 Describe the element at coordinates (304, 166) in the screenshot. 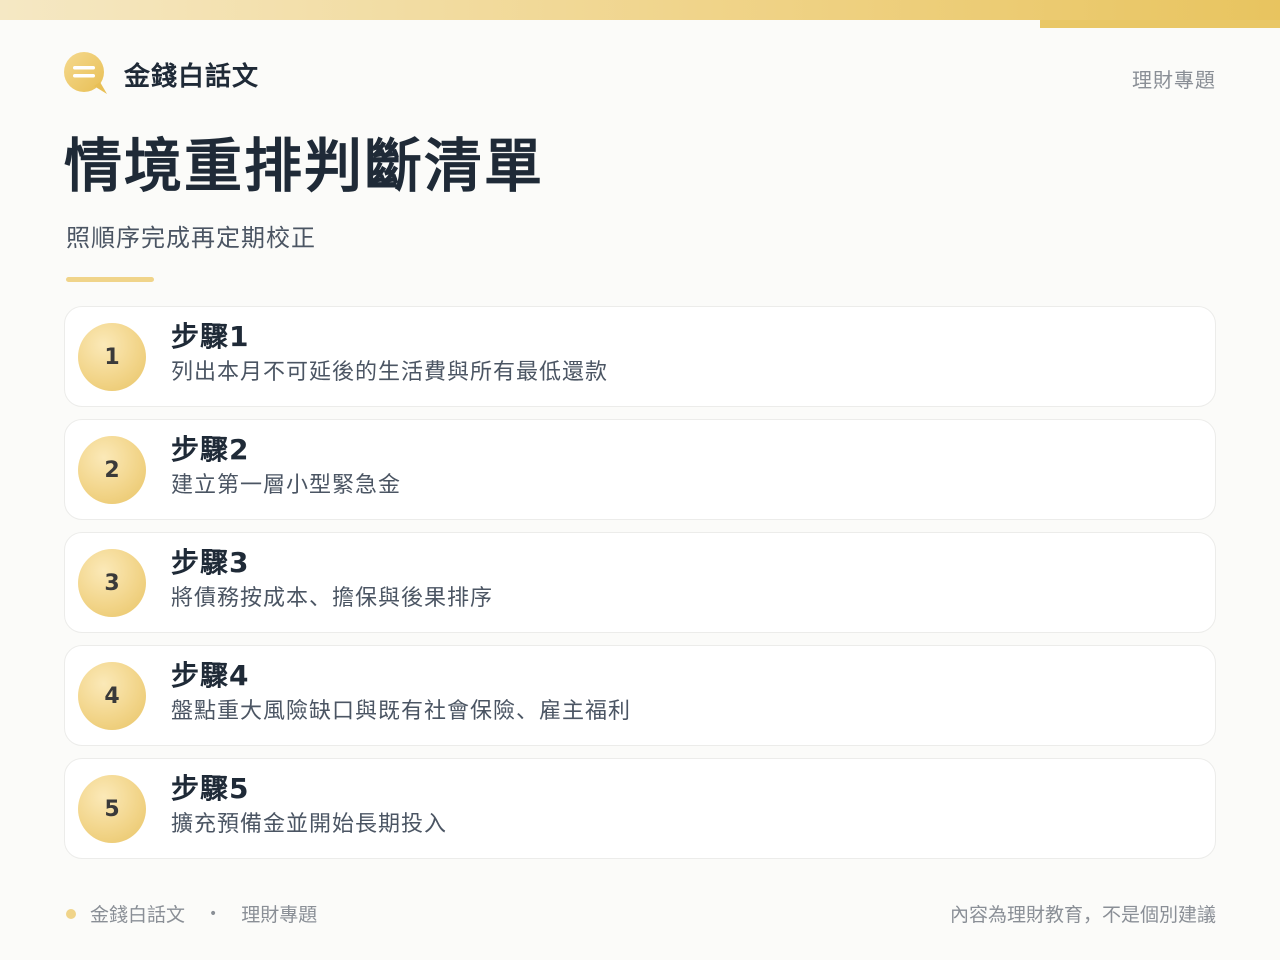

I see `page-title: 情境重排判斷清單` at that location.